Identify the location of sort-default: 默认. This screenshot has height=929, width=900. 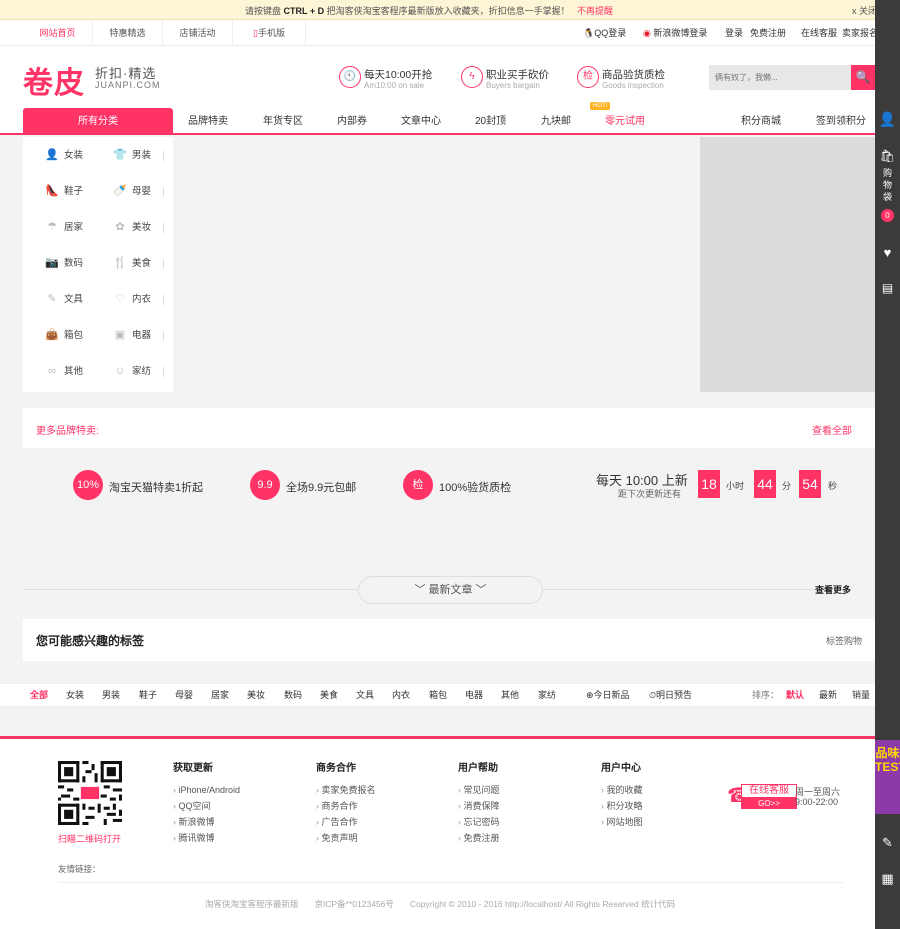
(795, 695).